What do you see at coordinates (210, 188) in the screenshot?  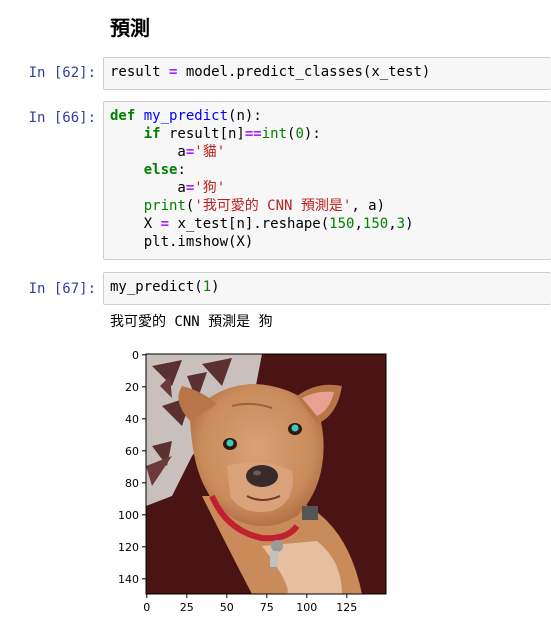 I see `code-token: '狗'` at bounding box center [210, 188].